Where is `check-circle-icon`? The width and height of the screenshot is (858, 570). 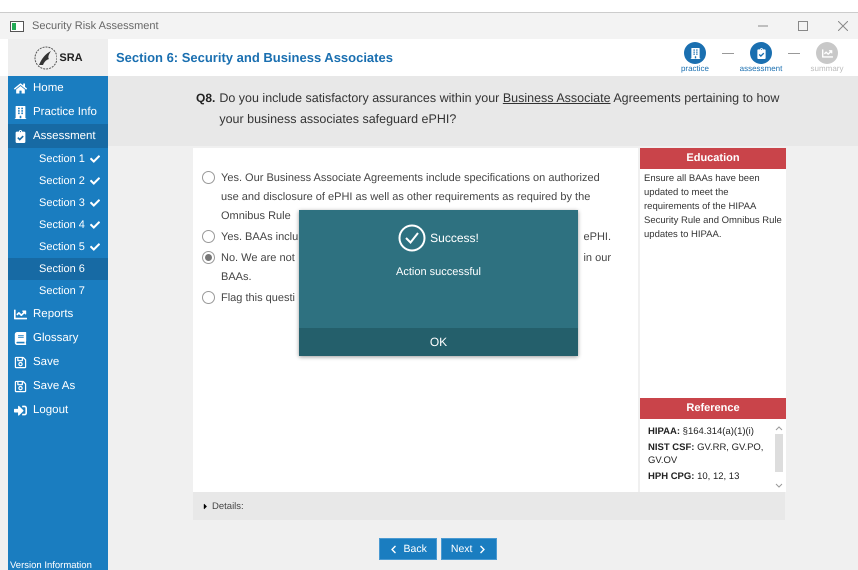
check-circle-icon is located at coordinates (412, 238).